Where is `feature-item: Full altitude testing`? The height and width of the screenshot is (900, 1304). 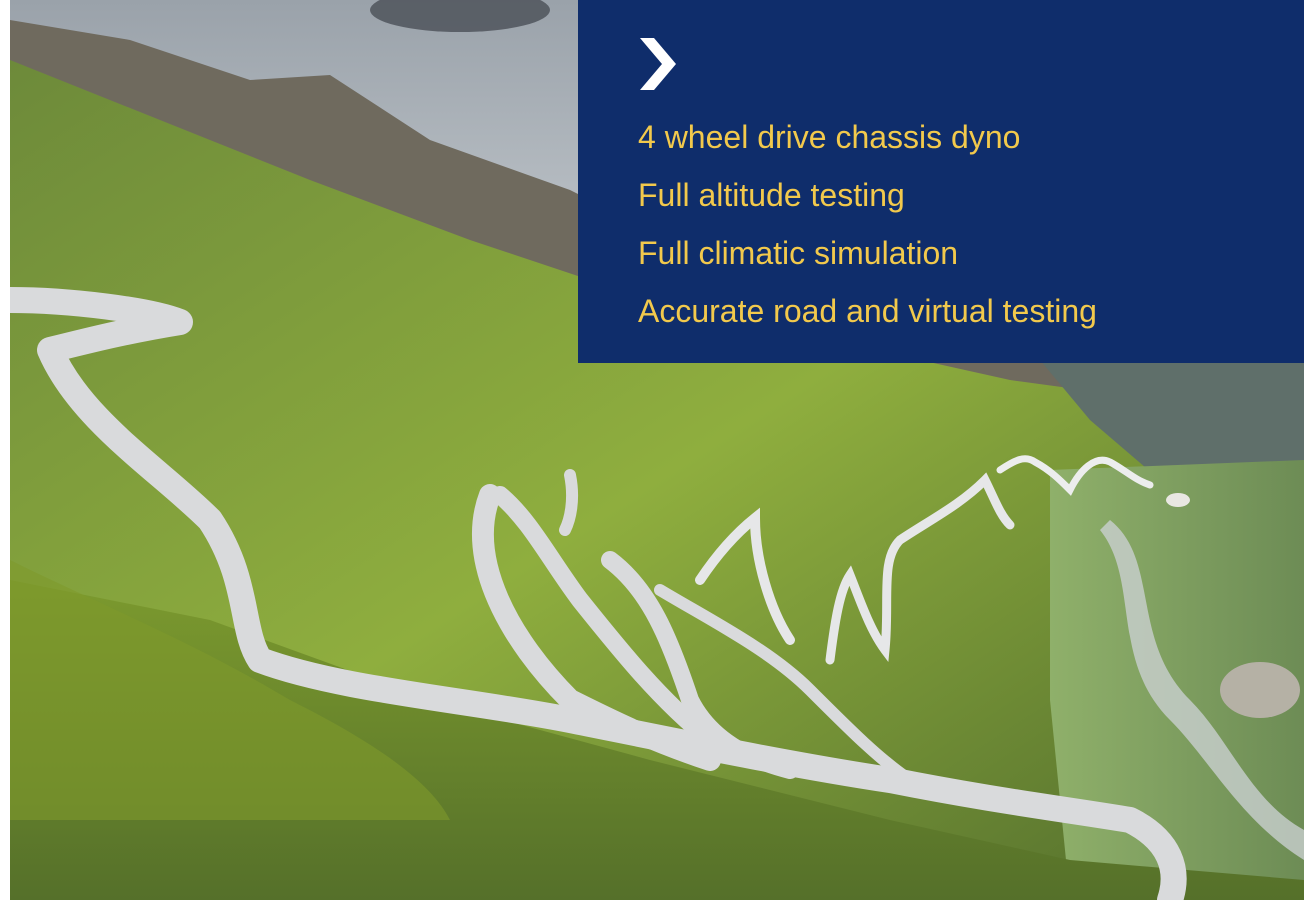 feature-item: Full altitude testing is located at coordinates (771, 195).